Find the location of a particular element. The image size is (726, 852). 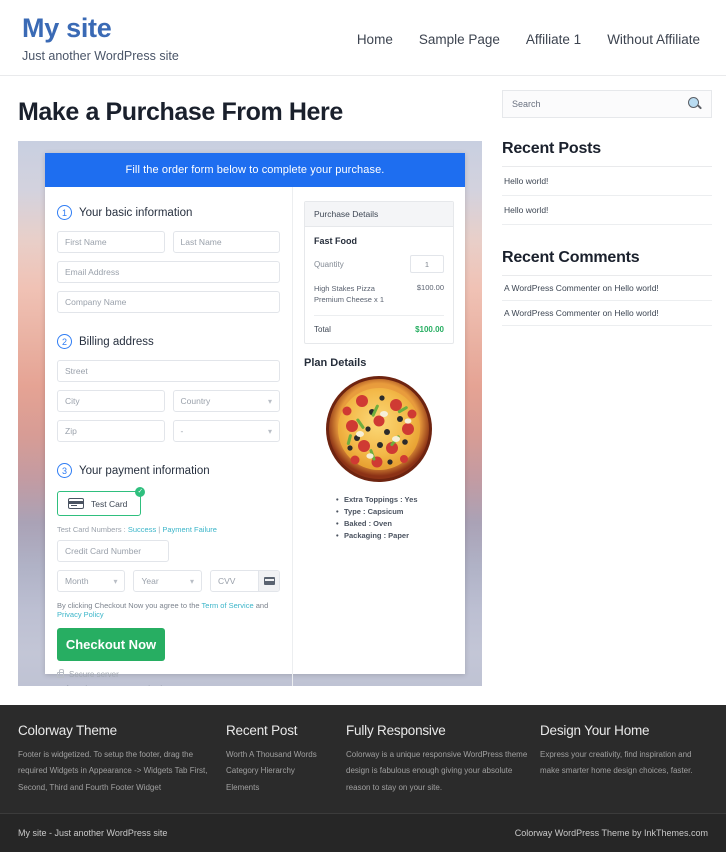

page-title: Make a Purchase From Here is located at coordinates (180, 112).